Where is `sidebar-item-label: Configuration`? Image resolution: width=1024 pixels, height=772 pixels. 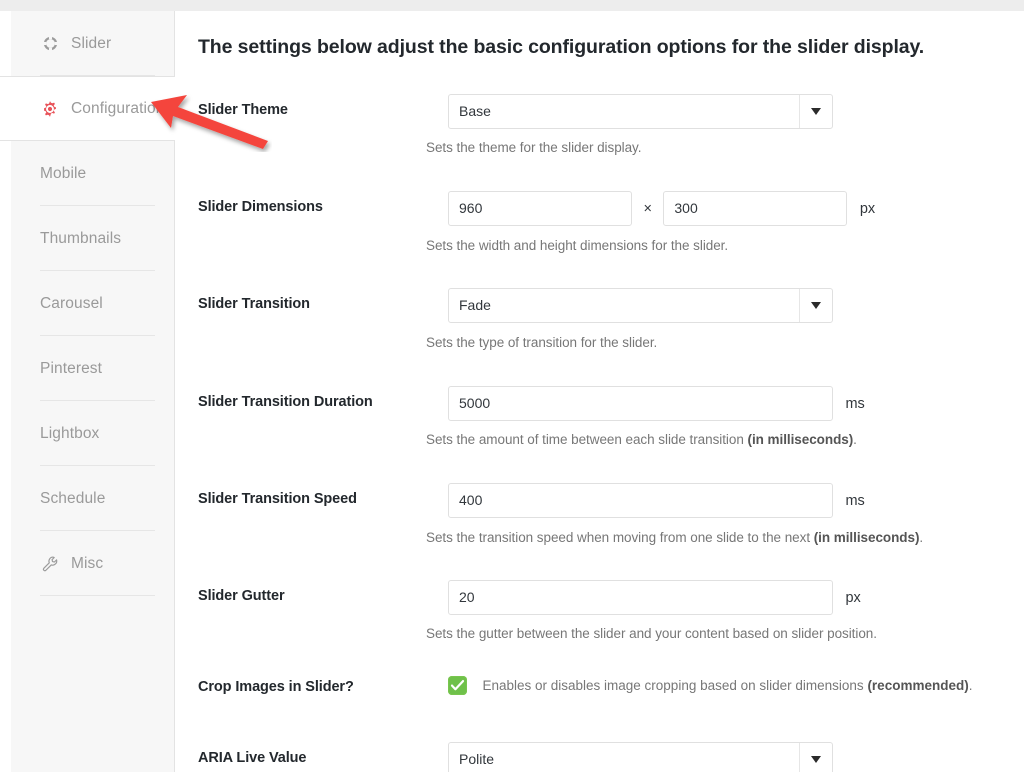 sidebar-item-label: Configuration is located at coordinates (118, 108).